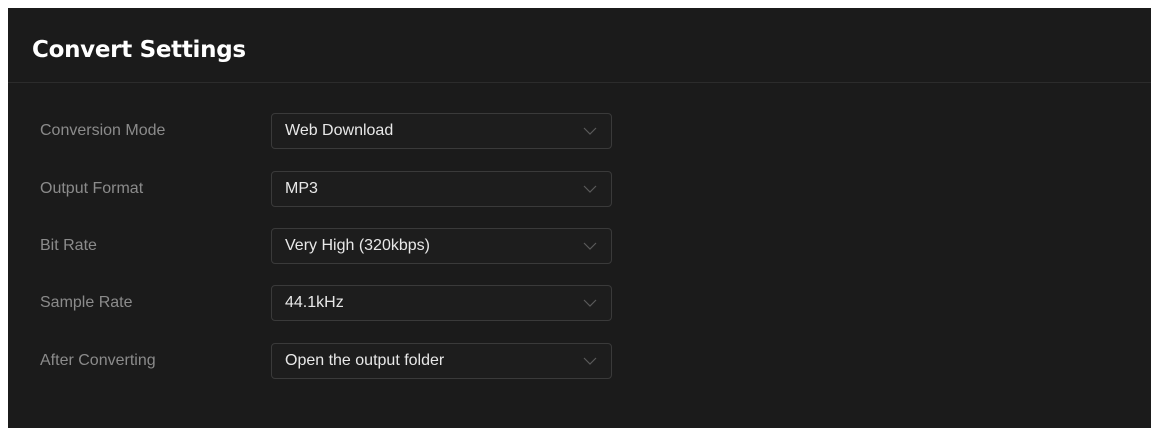 Image resolution: width=1151 pixels, height=428 pixels. What do you see at coordinates (339, 130) in the screenshot?
I see `conversion-mode-value: Web Download` at bounding box center [339, 130].